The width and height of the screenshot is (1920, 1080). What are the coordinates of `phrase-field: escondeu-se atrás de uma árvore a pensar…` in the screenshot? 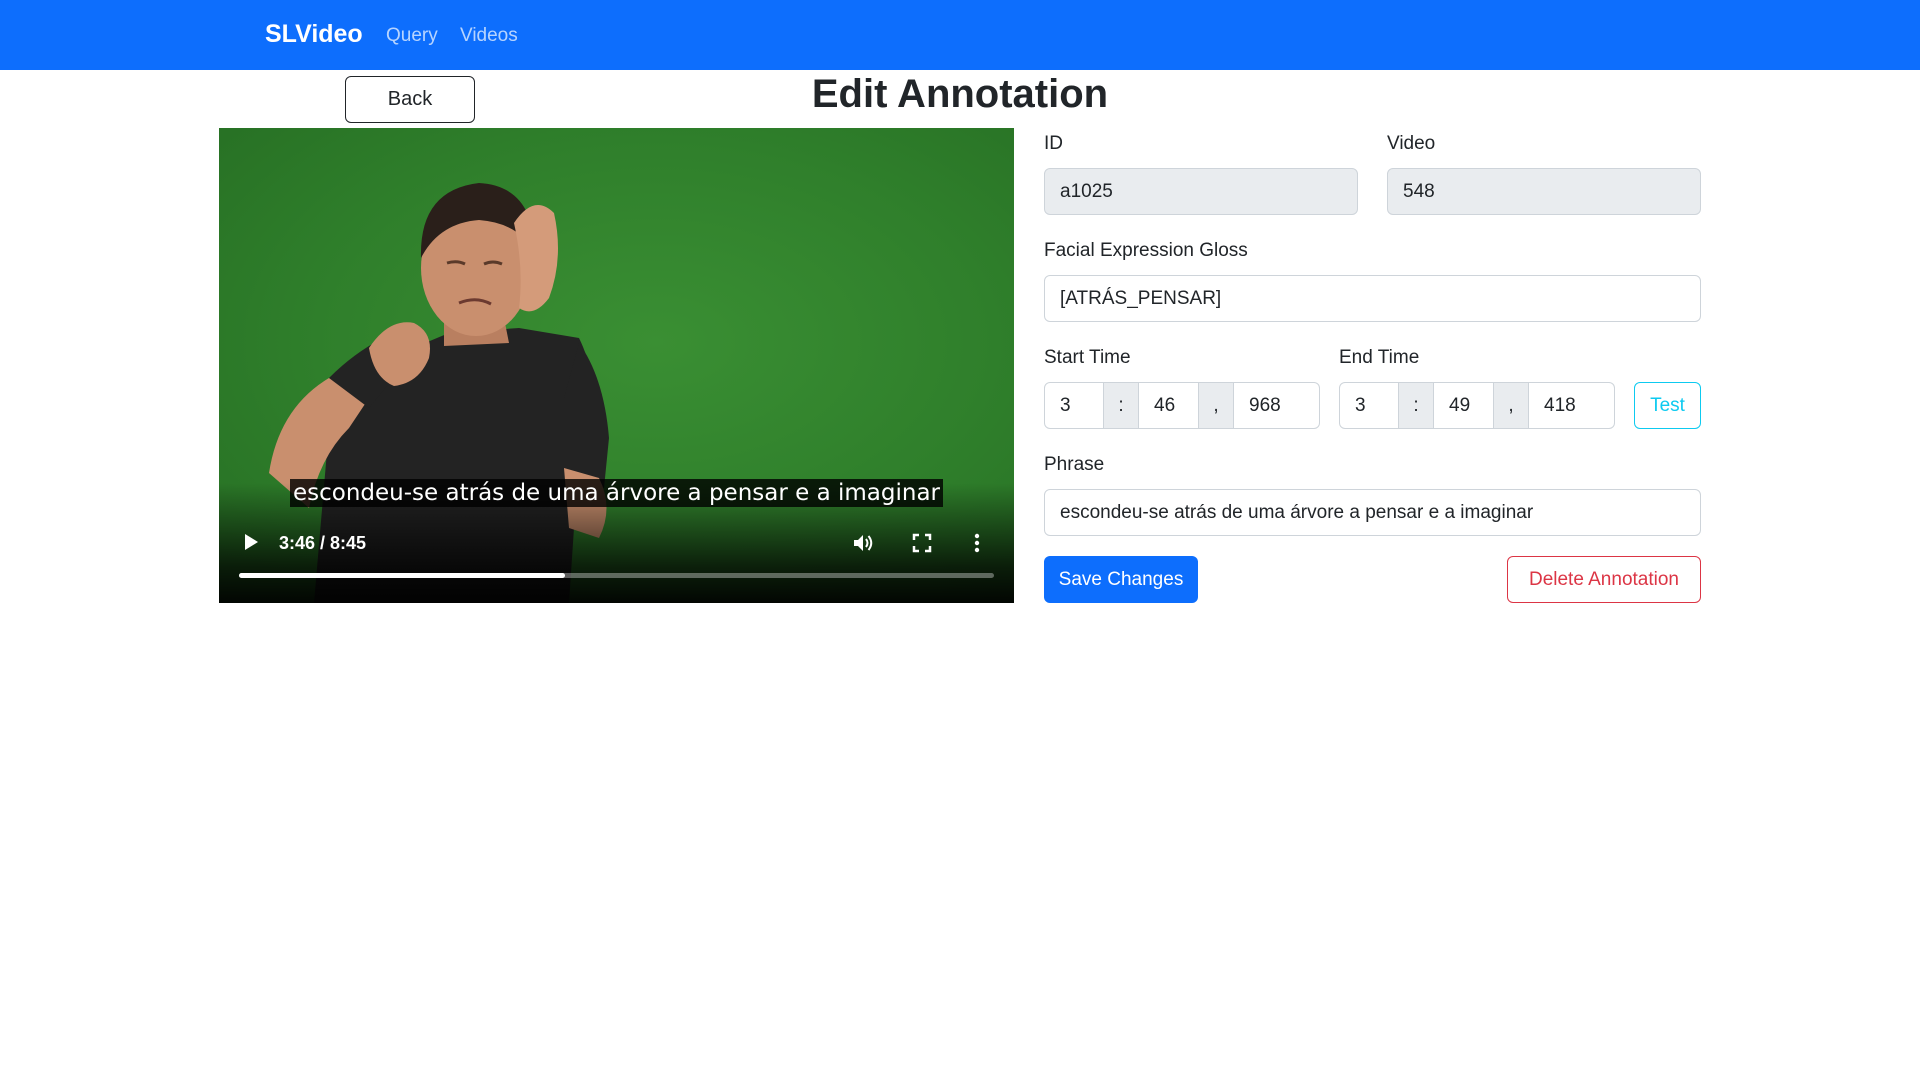 It's located at (1372, 512).